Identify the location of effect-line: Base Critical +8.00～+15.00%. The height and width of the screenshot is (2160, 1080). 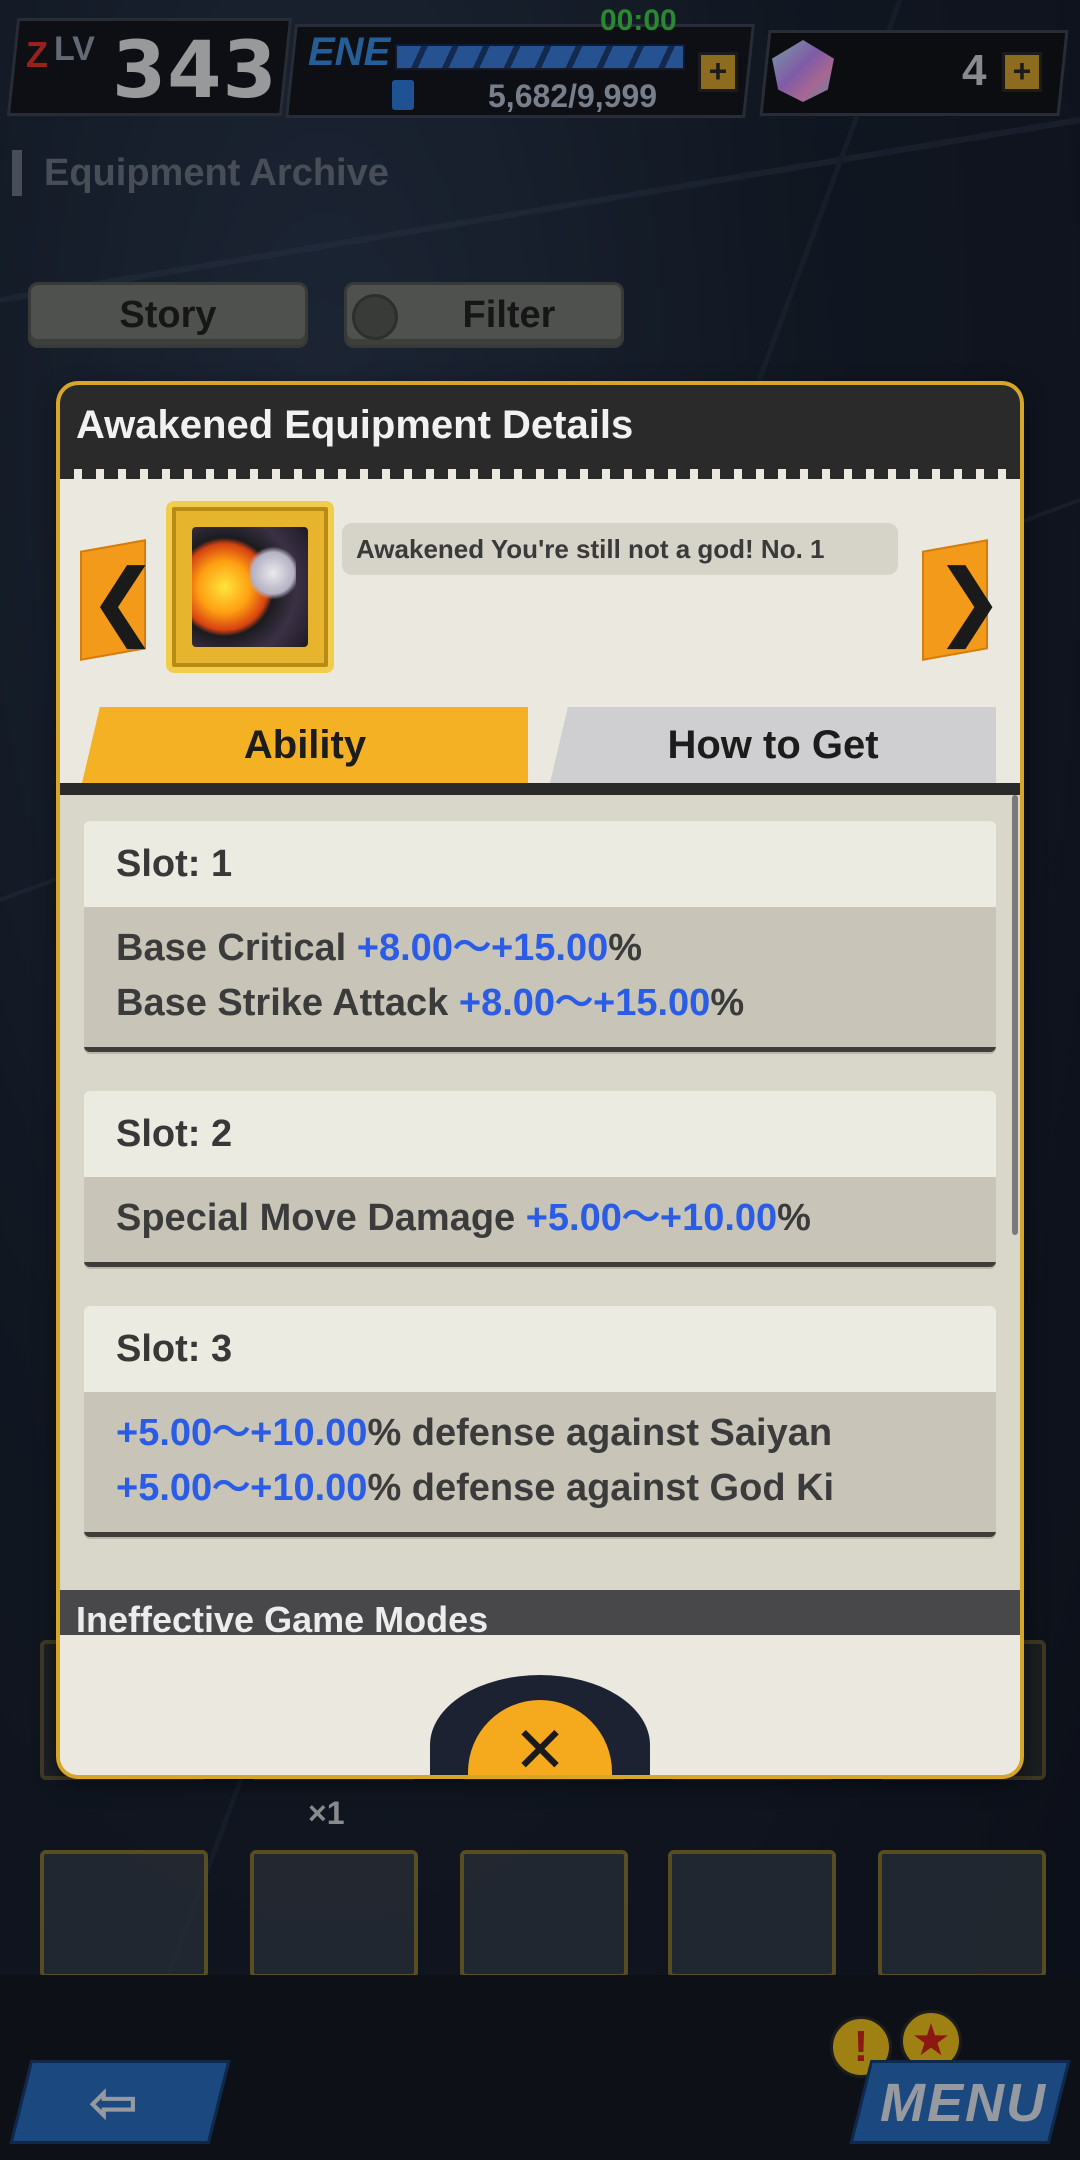
(540, 948).